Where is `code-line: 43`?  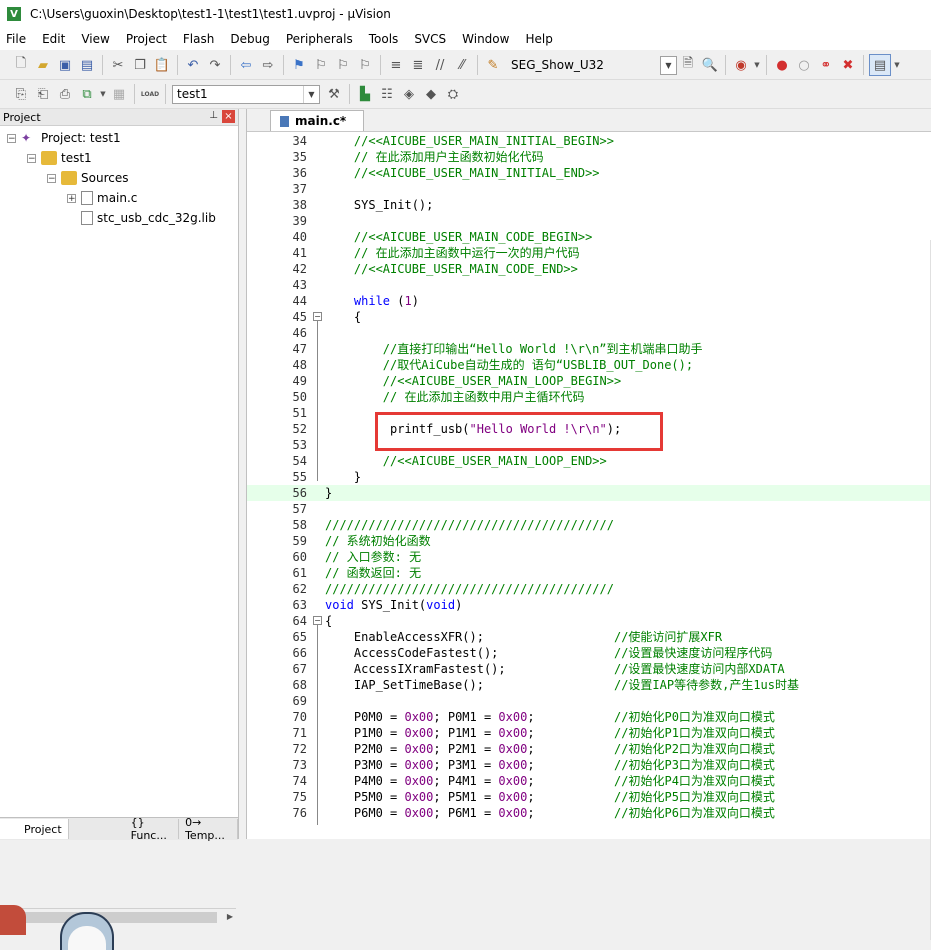 code-line: 43 is located at coordinates (589, 285).